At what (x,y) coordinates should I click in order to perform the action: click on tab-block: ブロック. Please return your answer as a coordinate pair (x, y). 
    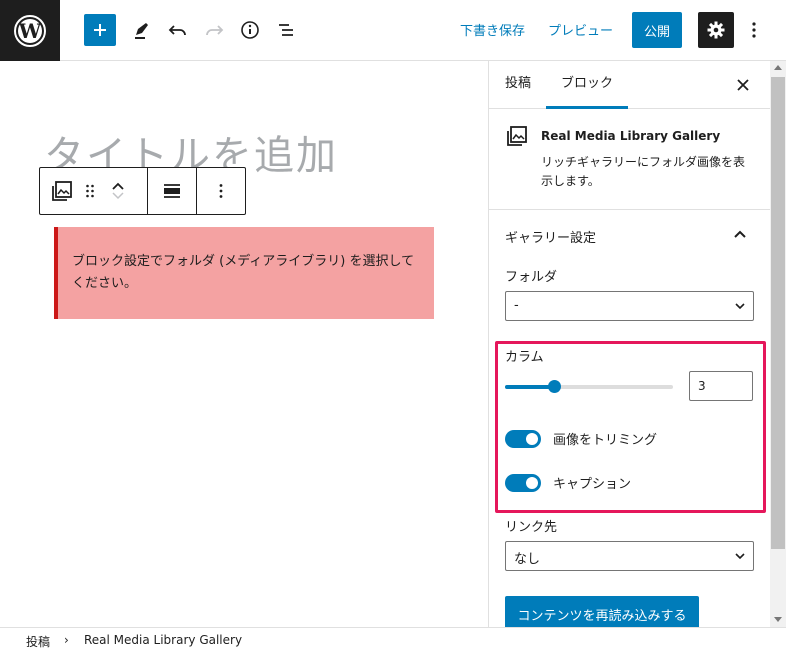
    Looking at the image, I should click on (587, 85).